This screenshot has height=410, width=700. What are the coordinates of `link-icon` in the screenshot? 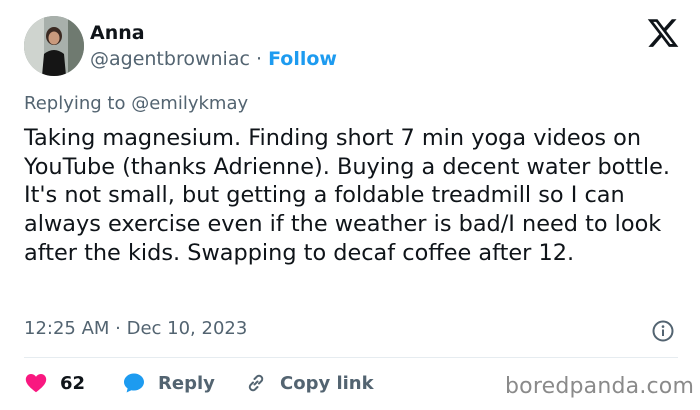 It's located at (256, 383).